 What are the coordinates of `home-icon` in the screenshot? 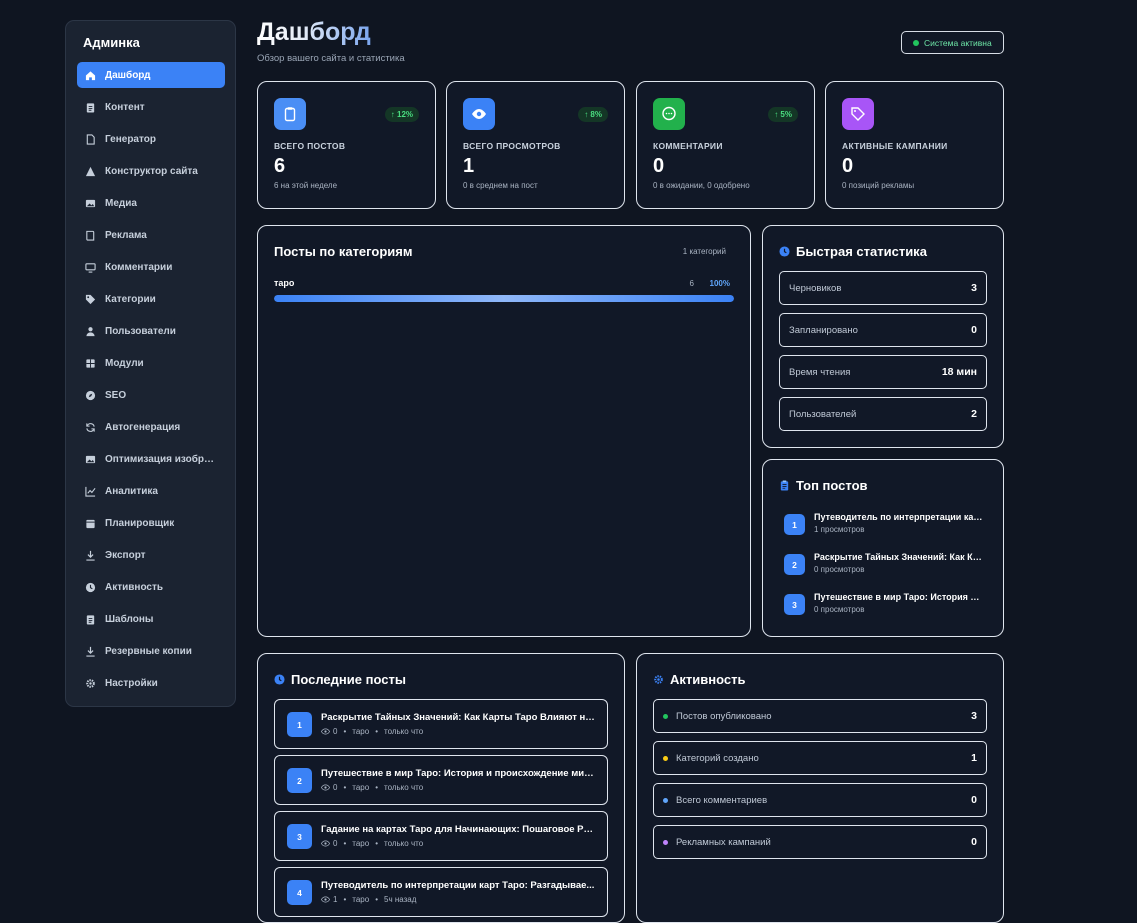 It's located at (90, 75).